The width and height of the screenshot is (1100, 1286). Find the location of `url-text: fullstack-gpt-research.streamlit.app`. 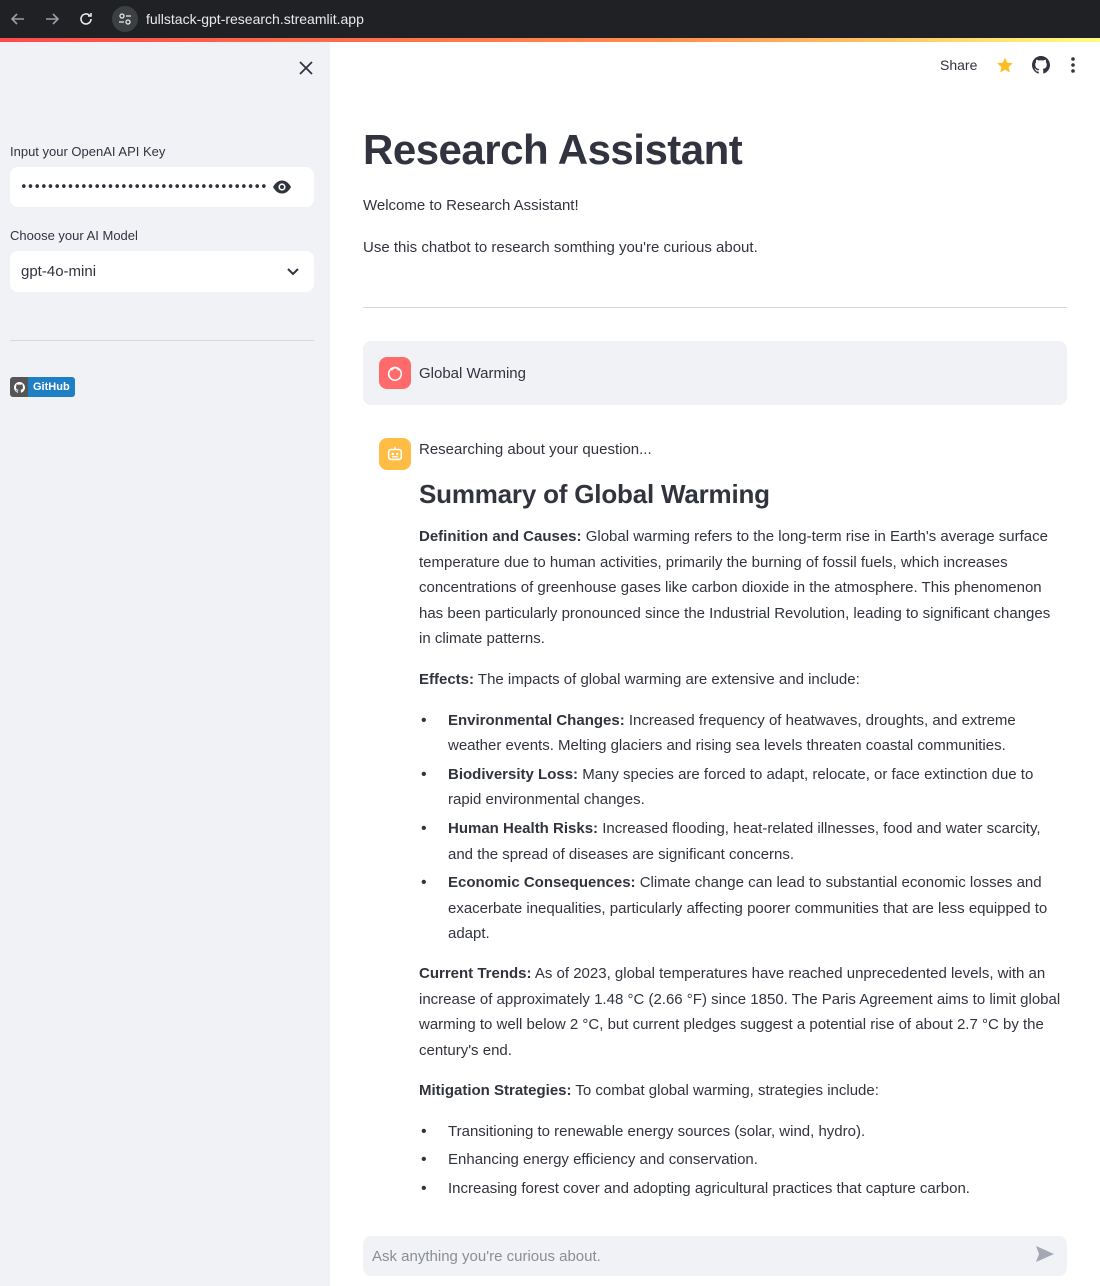

url-text: fullstack-gpt-research.streamlit.app is located at coordinates (255, 19).